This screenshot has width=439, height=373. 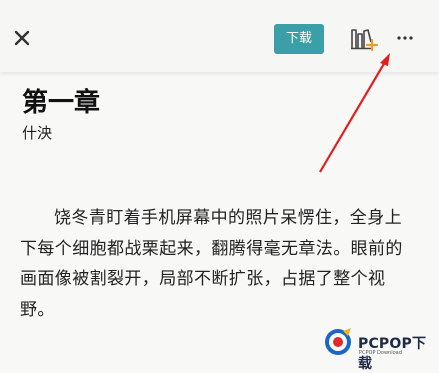 I want to click on download-button: 下载, so click(x=299, y=39).